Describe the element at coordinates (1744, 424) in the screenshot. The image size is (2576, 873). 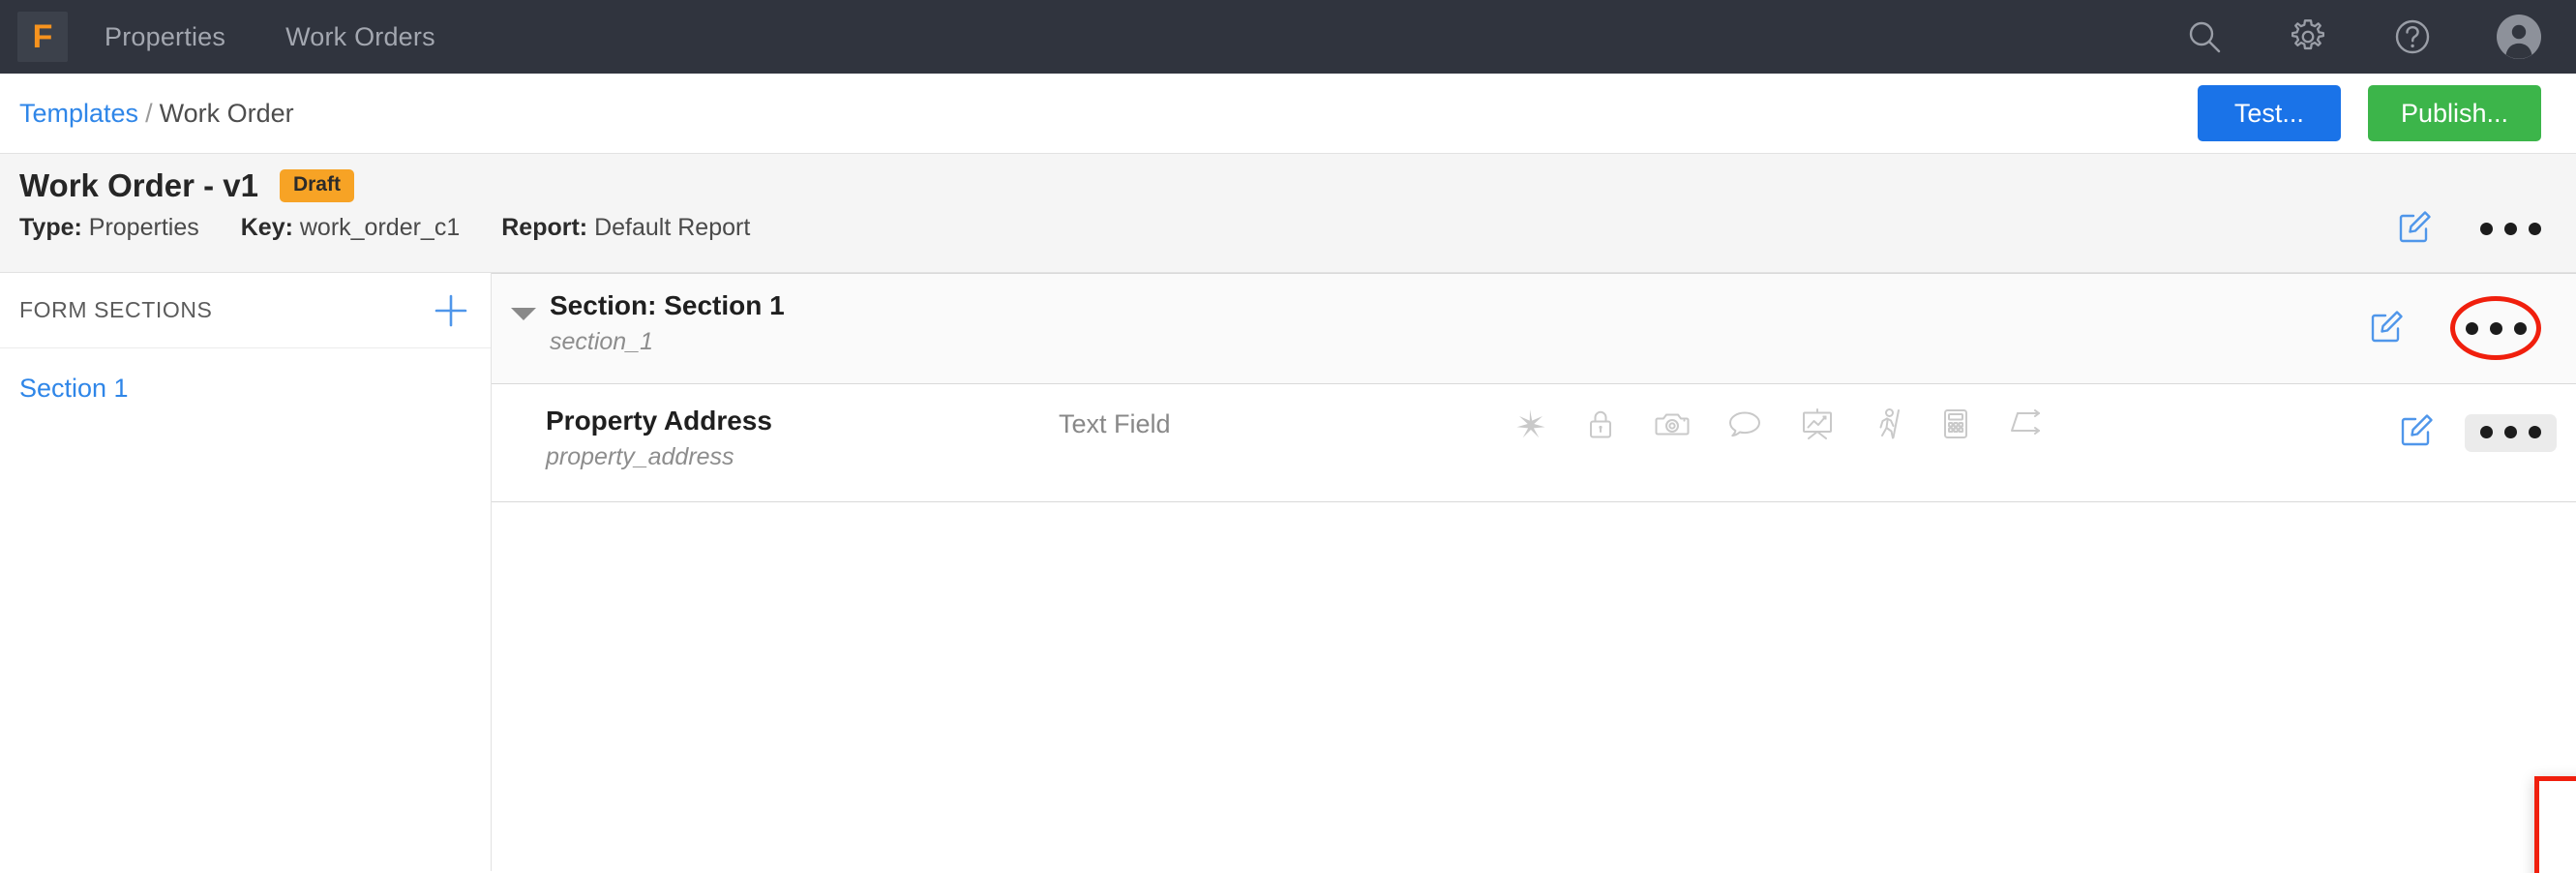
I see `comment-icon` at that location.